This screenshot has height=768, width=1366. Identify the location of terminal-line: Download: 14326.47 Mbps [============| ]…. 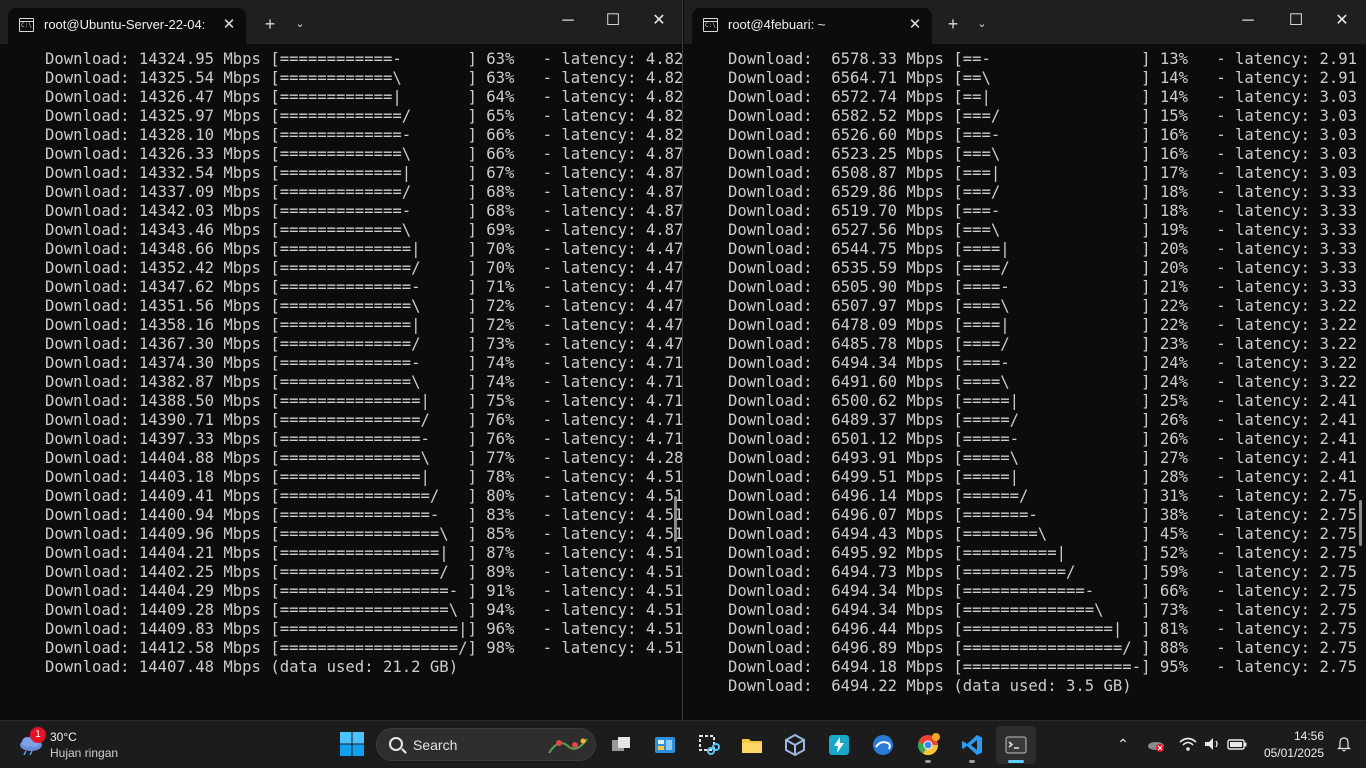
(364, 97).